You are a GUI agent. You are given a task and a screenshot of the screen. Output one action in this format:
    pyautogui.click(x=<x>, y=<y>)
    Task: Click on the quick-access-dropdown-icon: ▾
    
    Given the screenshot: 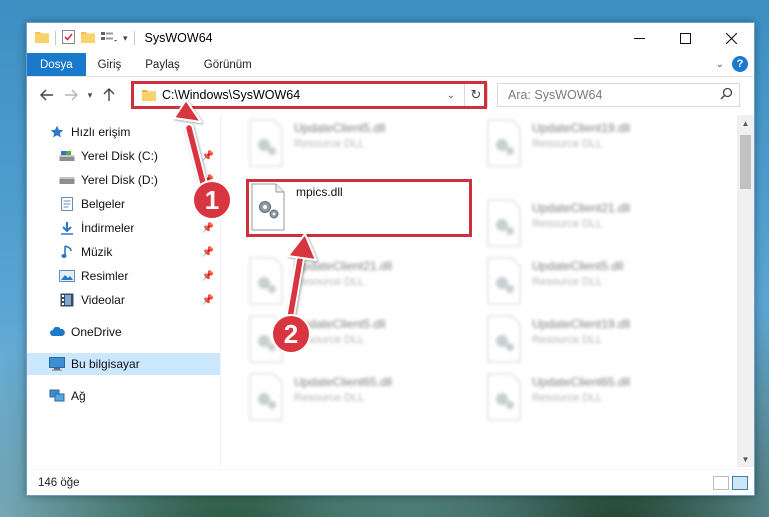 What is the action you would take?
    pyautogui.click(x=125, y=38)
    